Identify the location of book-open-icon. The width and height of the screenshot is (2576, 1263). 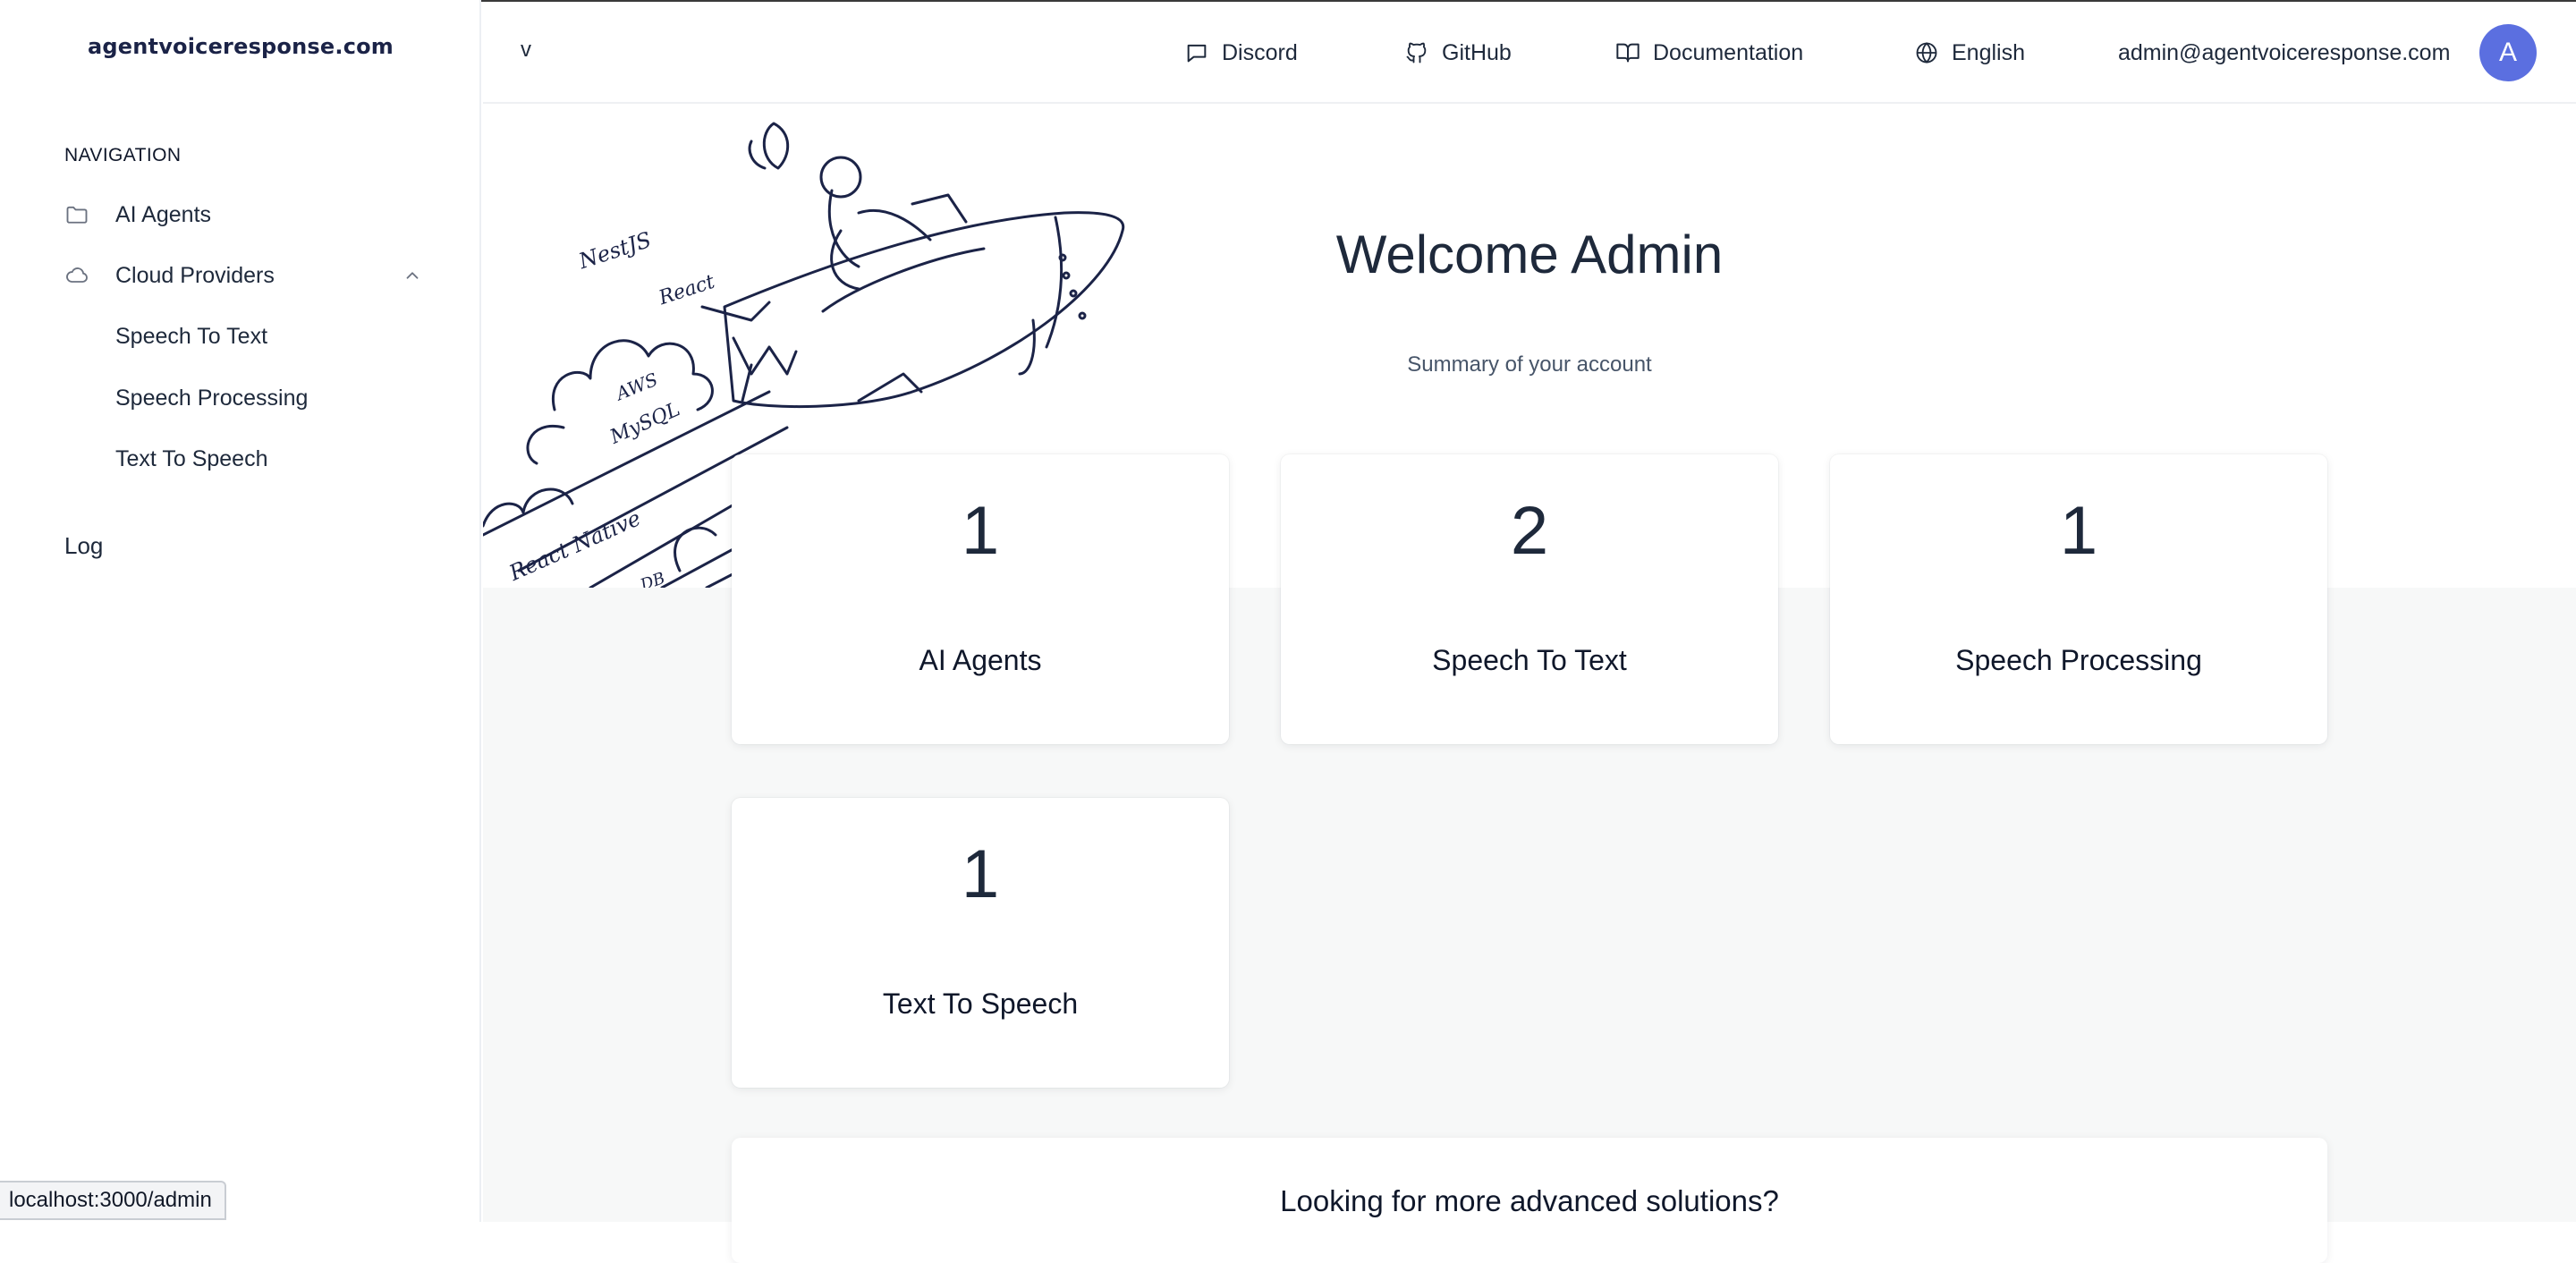
(1627, 52).